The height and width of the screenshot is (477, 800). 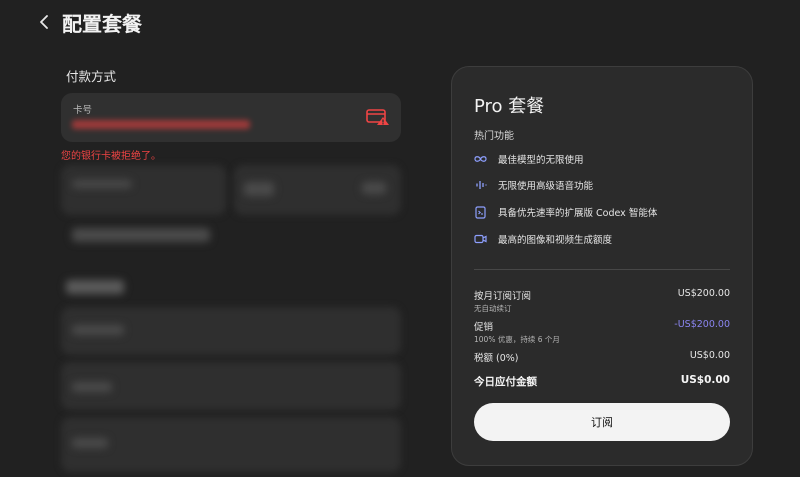 I want to click on plan-title: Pro 套餐, so click(x=509, y=106).